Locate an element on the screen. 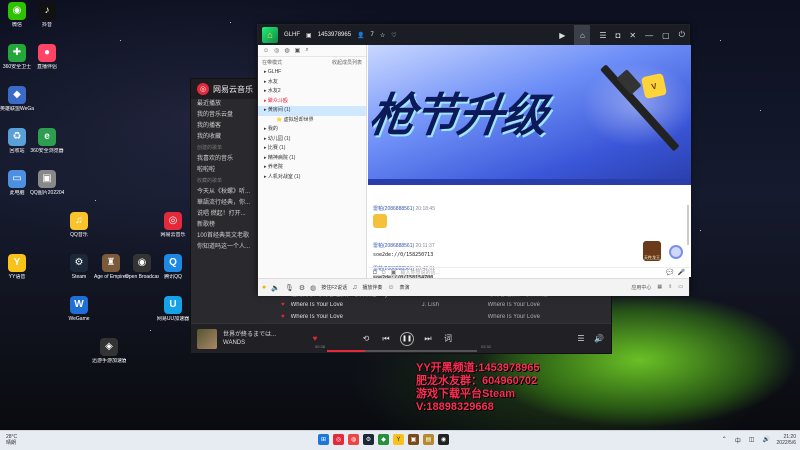 The width and height of the screenshot is (800, 450). progress-bar: 00:38 02:32 is located at coordinates (403, 348).